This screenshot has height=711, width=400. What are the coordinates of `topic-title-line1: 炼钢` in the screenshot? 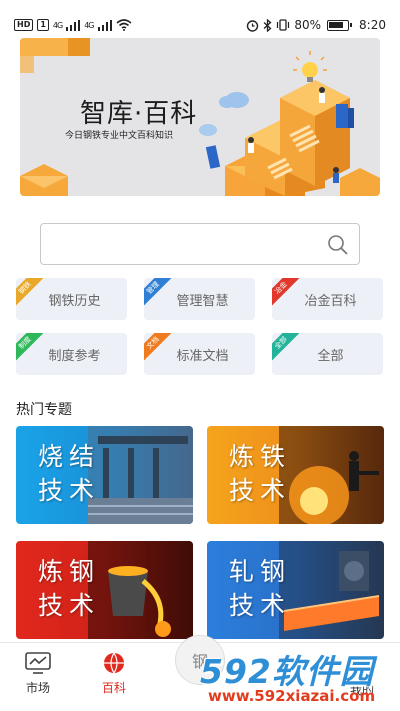 It's located at (69, 571).